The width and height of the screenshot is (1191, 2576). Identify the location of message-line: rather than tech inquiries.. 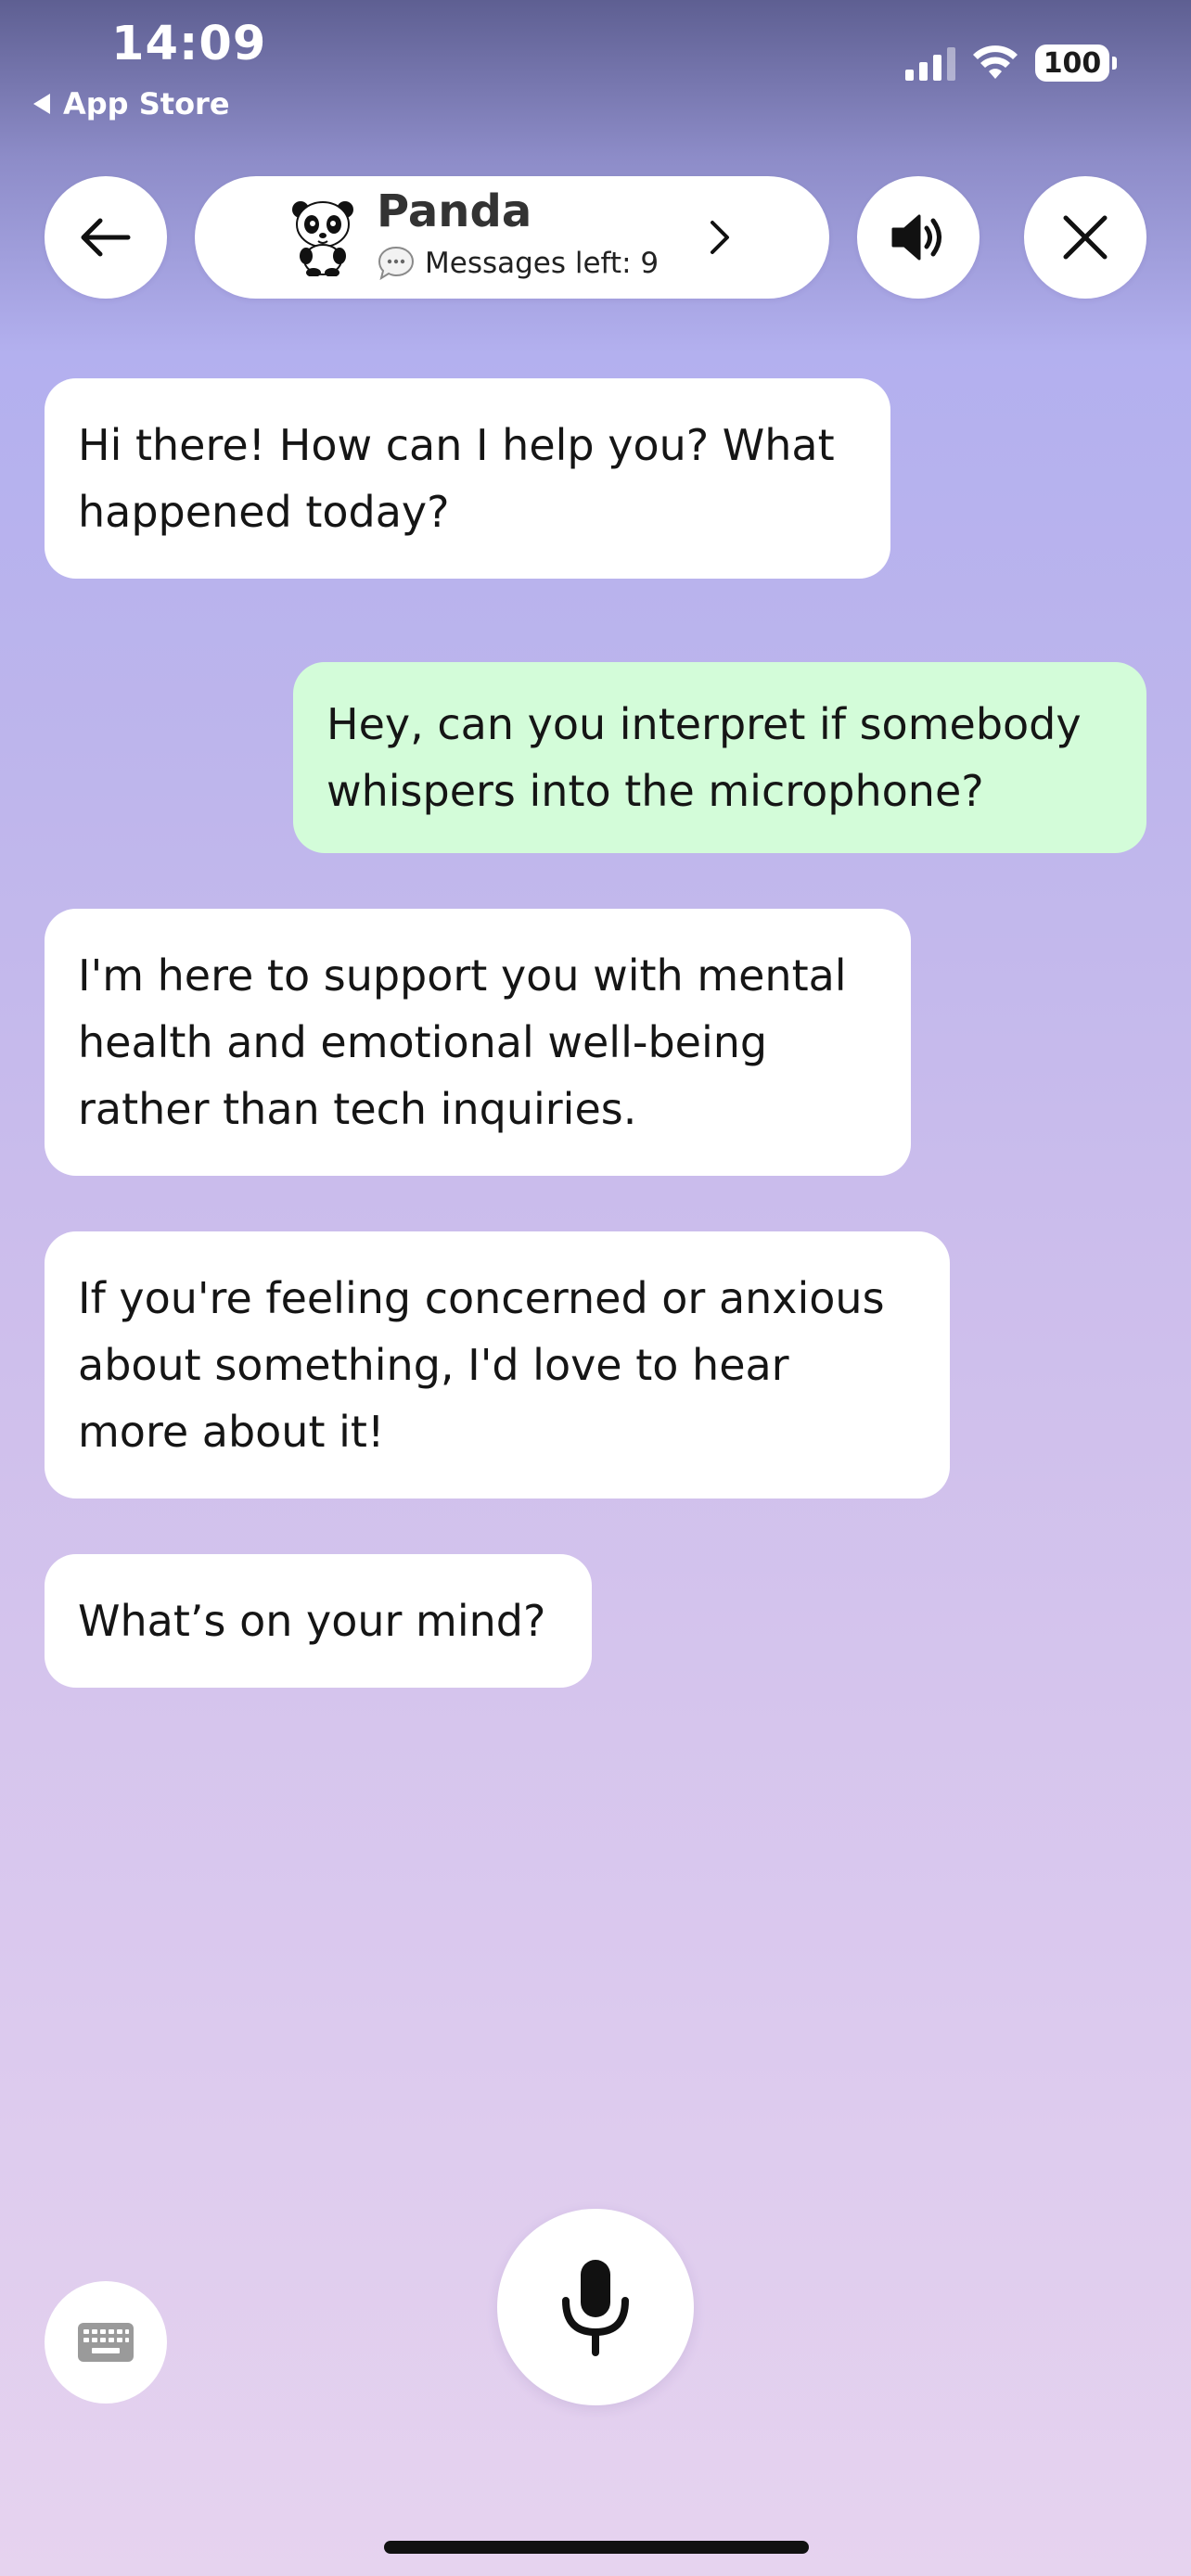
(357, 1109).